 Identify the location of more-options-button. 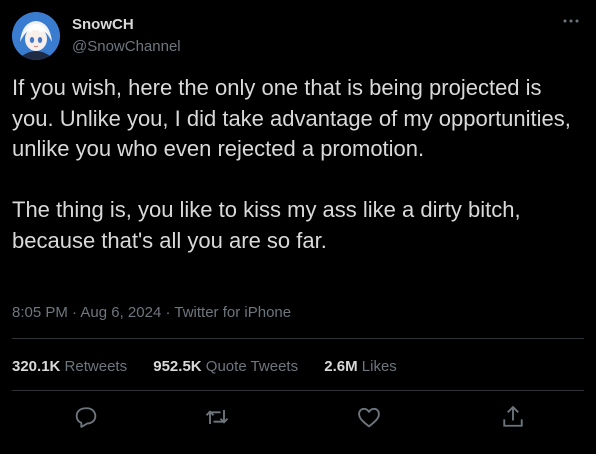
(571, 21).